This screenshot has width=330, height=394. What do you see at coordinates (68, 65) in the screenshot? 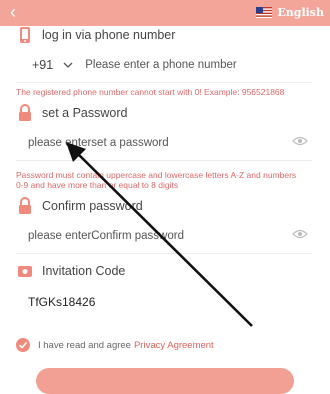
I see `chevron-down-icon` at bounding box center [68, 65].